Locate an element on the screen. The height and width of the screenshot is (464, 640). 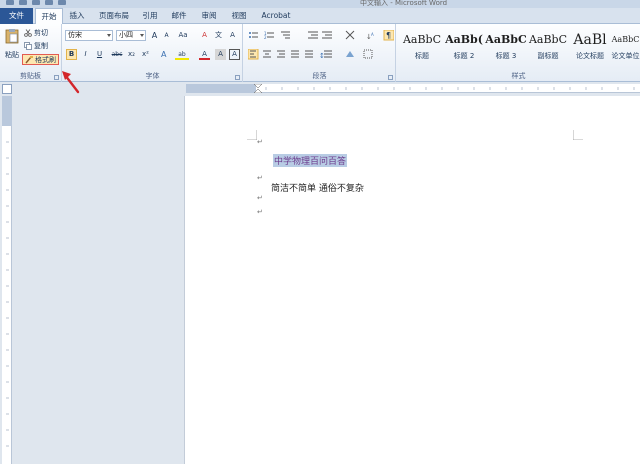
paragraph-launcher-icon is located at coordinates (390, 77).